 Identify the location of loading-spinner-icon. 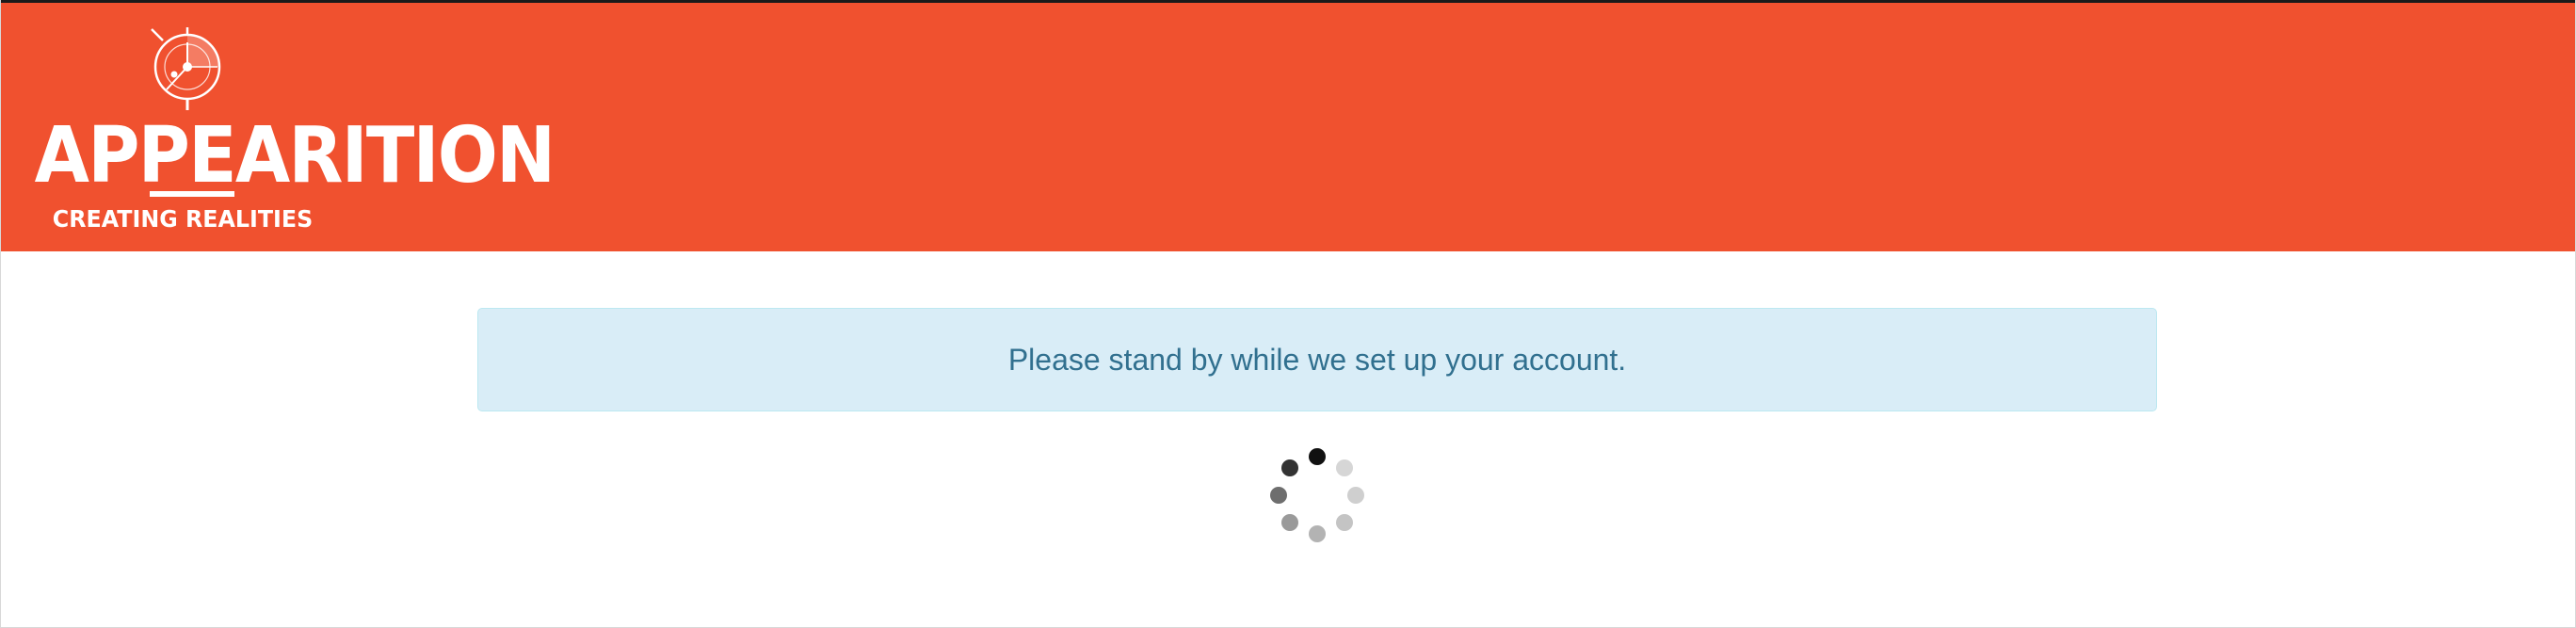
(1317, 495).